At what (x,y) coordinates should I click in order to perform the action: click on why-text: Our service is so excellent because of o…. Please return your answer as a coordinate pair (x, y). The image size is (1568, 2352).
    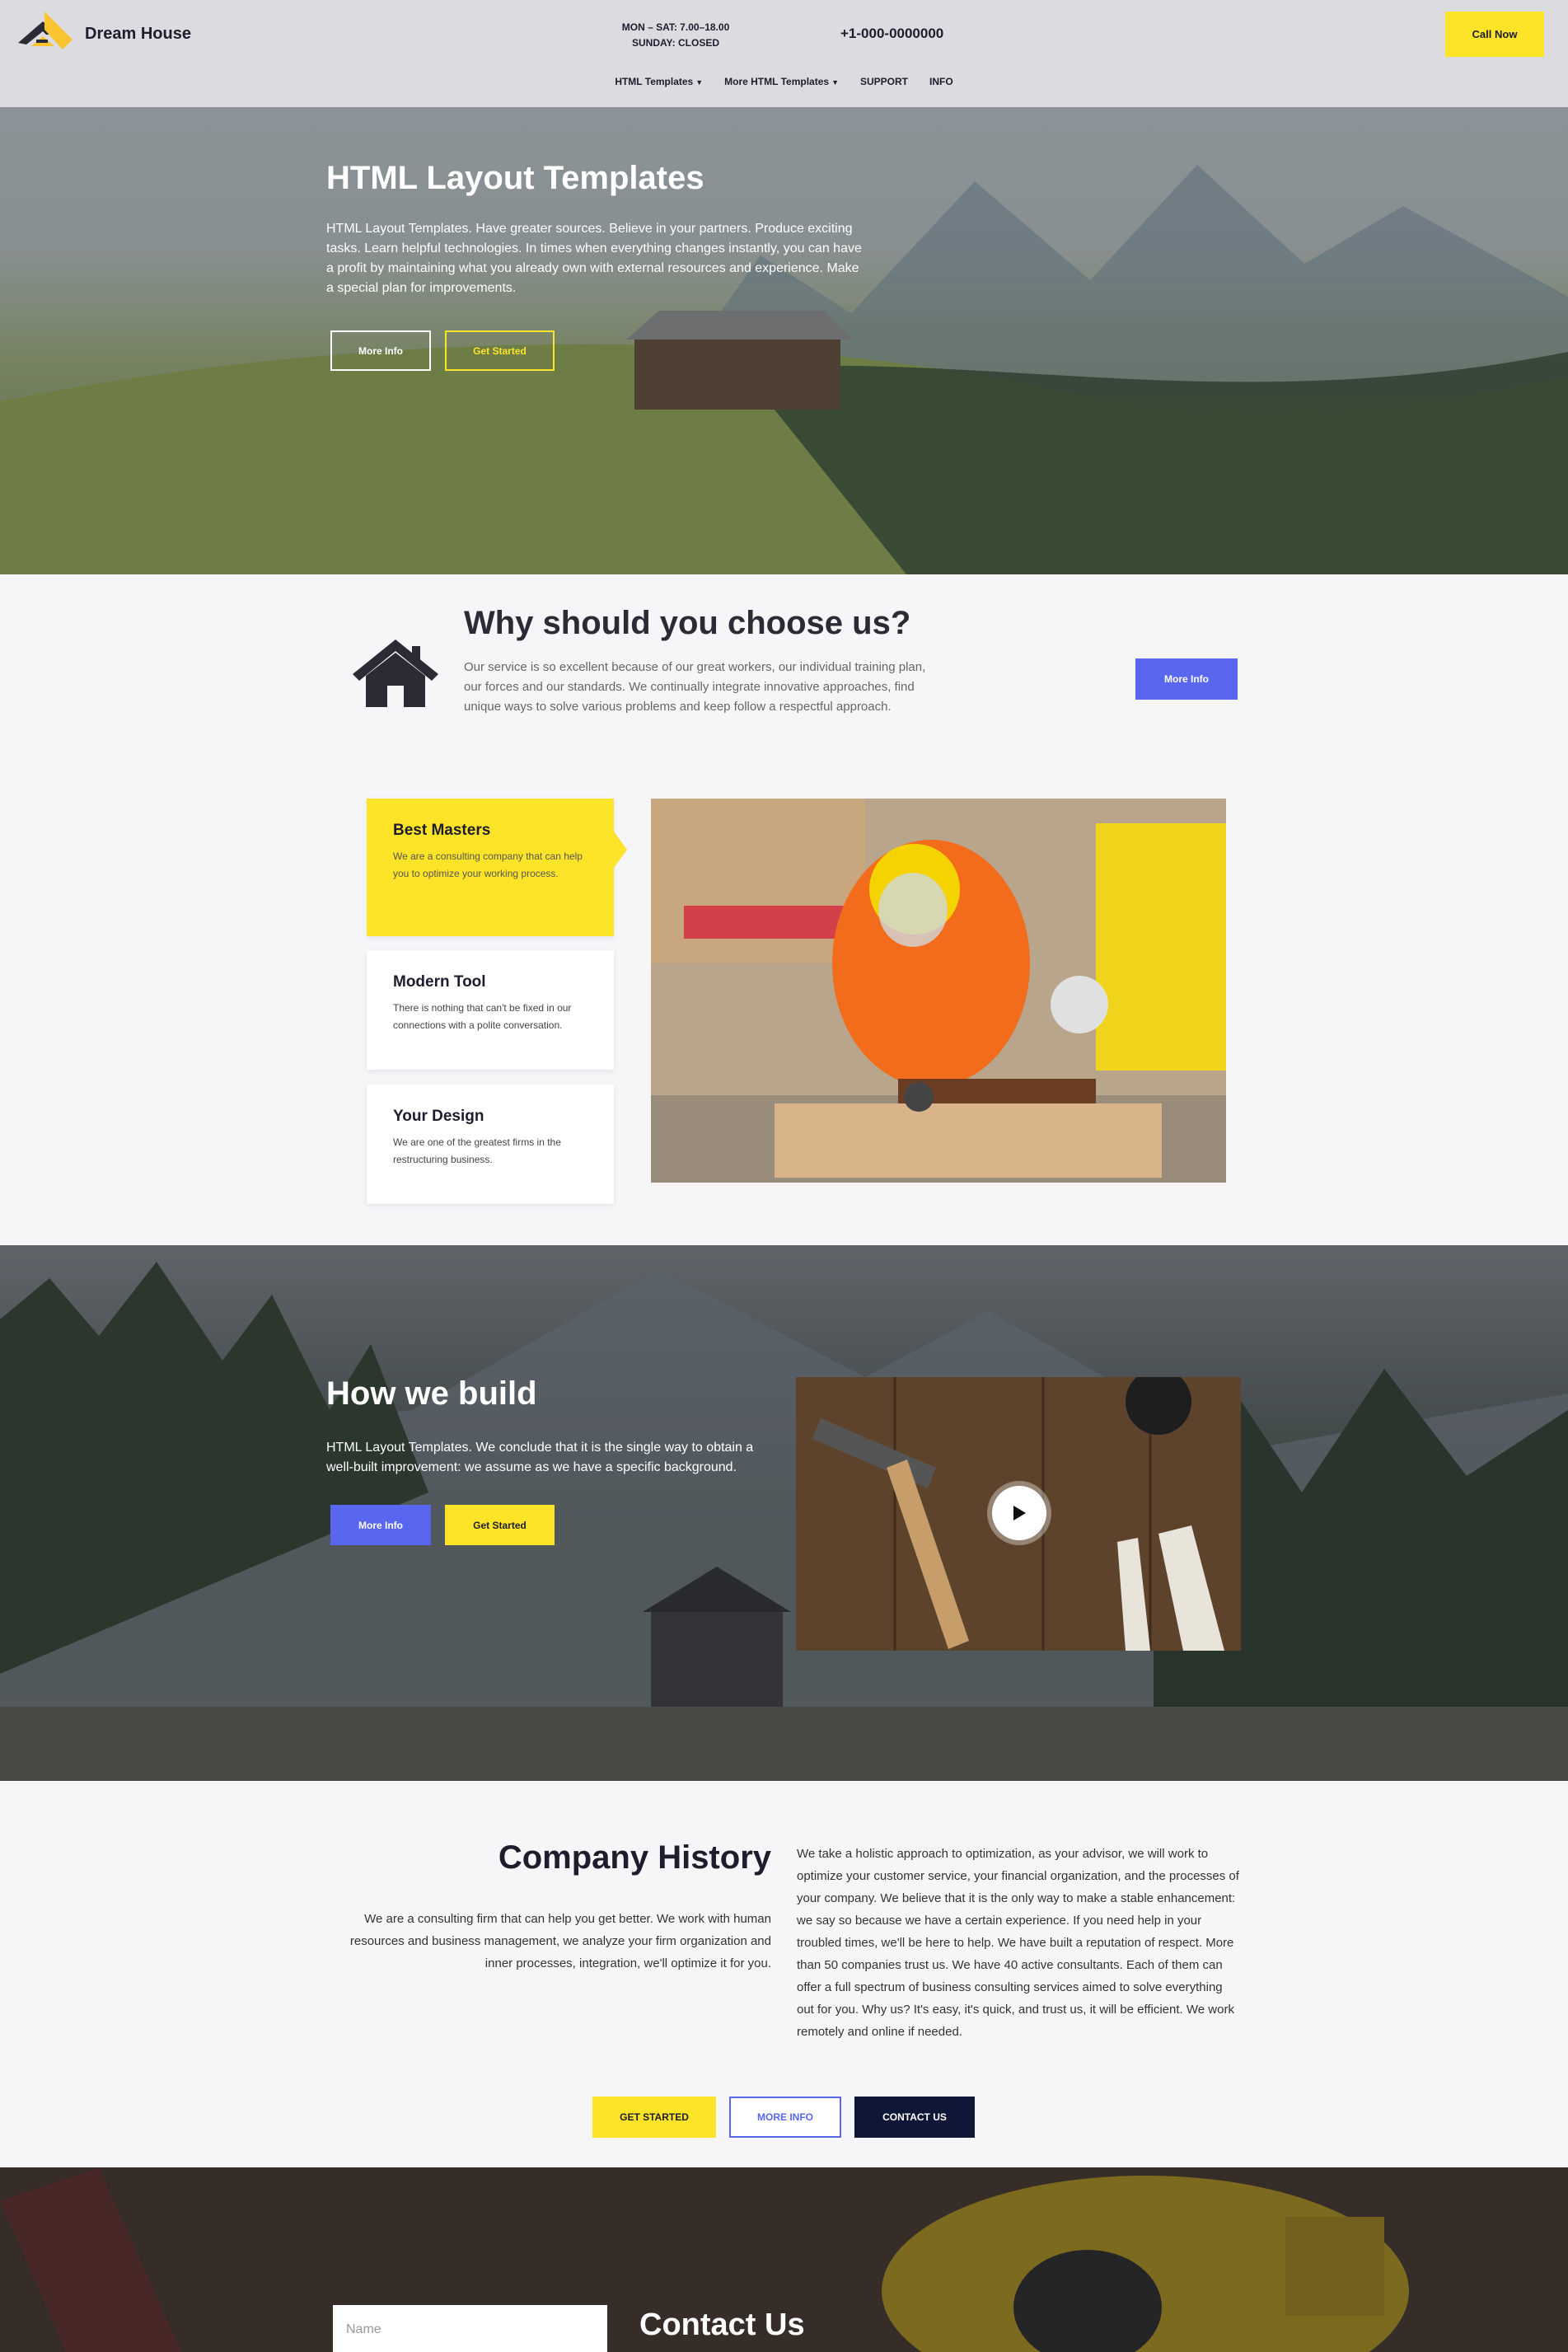
    Looking at the image, I should click on (695, 687).